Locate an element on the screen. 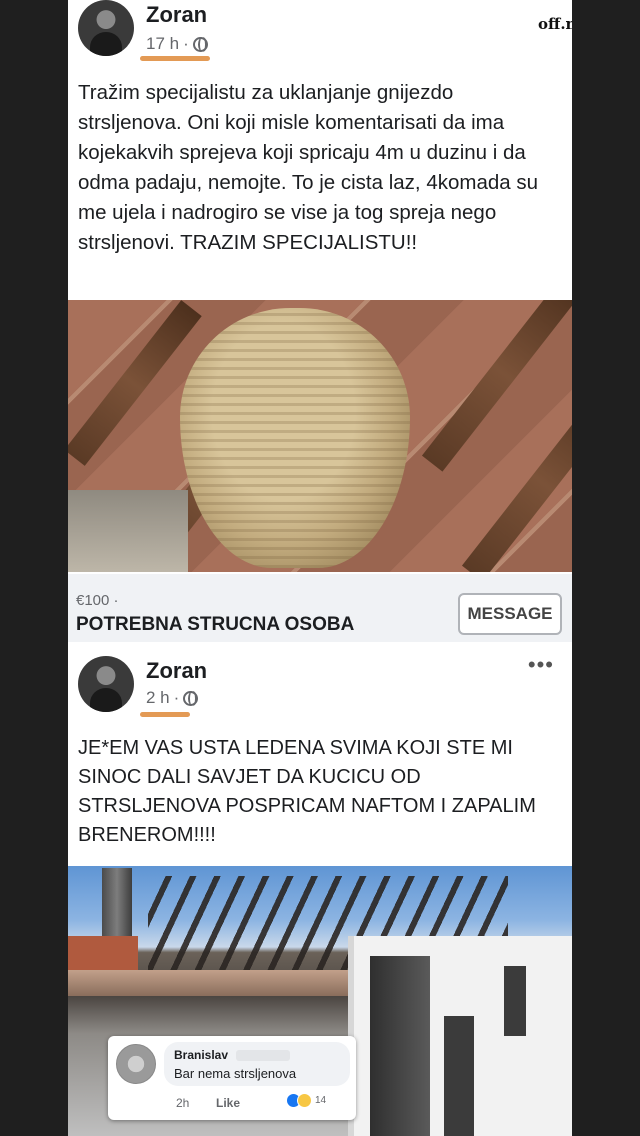  comment-bubble: Branislav Bar nema strsljenova is located at coordinates (257, 1064).